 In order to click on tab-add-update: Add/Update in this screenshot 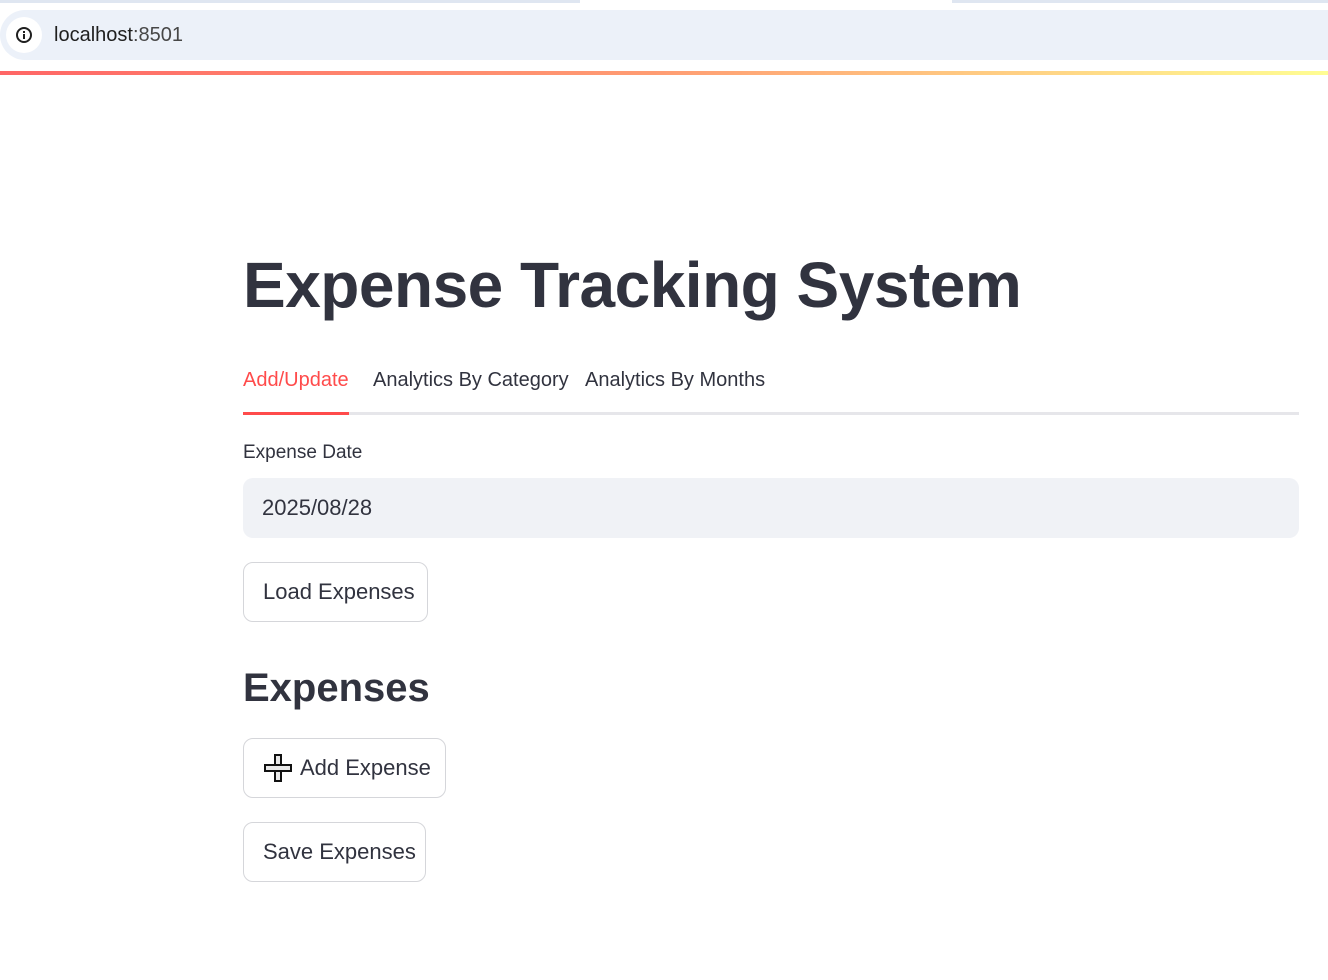, I will do `click(296, 380)`.